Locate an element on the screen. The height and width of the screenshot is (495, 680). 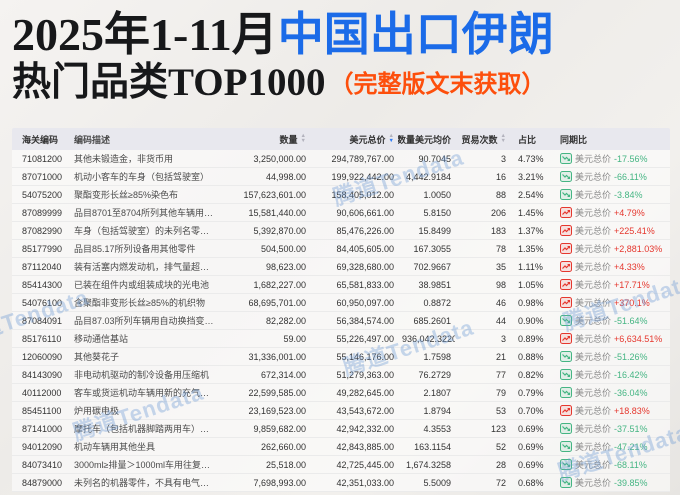
yoy-percent-value: -66.11% is located at coordinates (630, 176).